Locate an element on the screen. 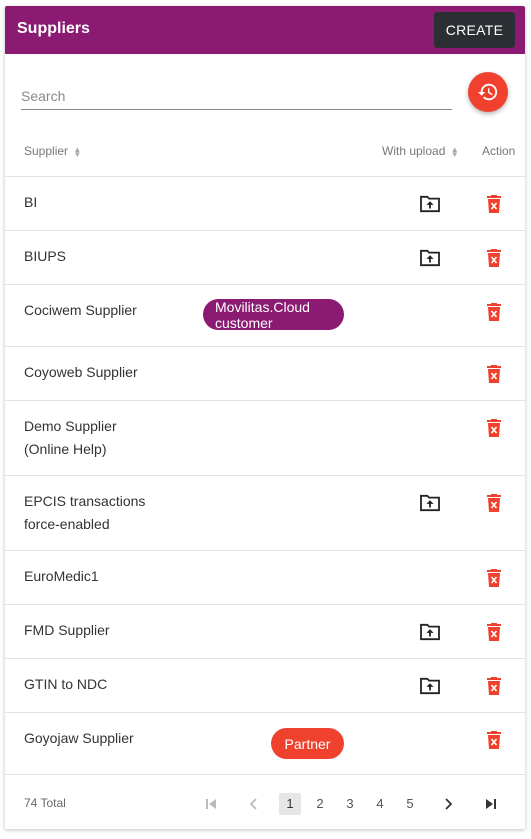  supplier-name: Cociwem Supplier is located at coordinates (80, 310).